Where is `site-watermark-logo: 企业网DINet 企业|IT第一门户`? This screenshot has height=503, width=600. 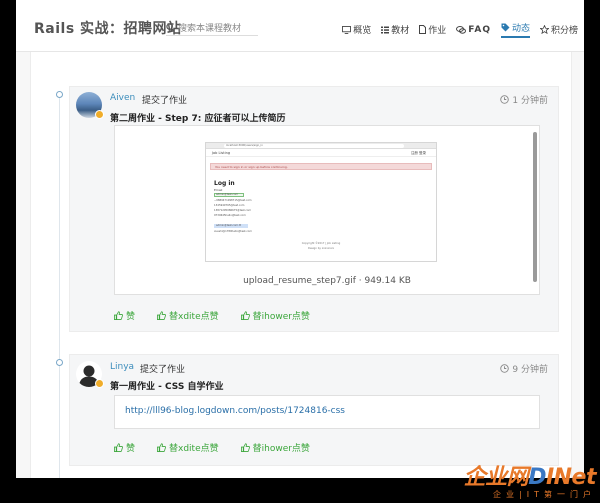
site-watermark-logo: 企业网DINet 企业|IT第一门户 is located at coordinates (530, 479).